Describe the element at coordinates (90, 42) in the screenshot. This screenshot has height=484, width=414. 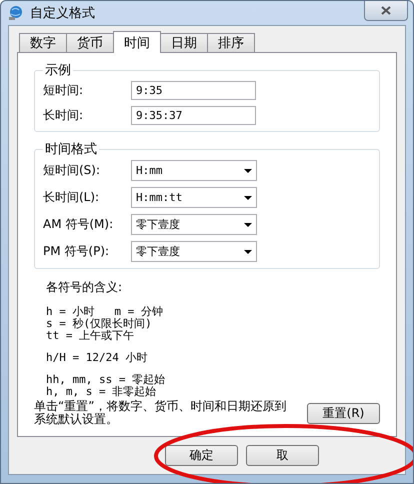
I see `tab: 货币` at that location.